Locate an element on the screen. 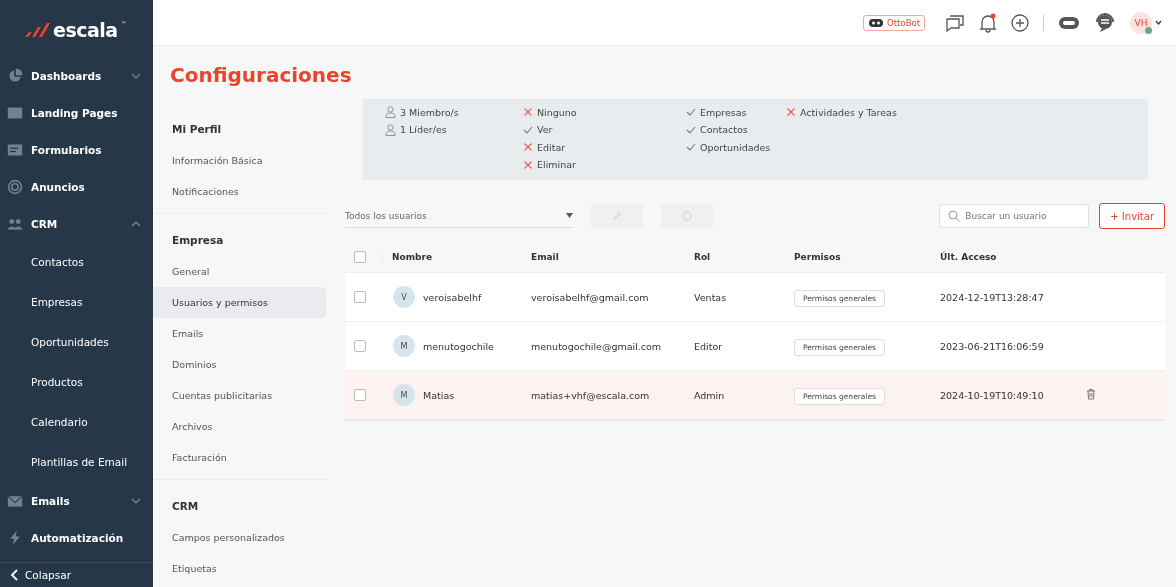 The image size is (1176, 587). chat-icon is located at coordinates (955, 22).